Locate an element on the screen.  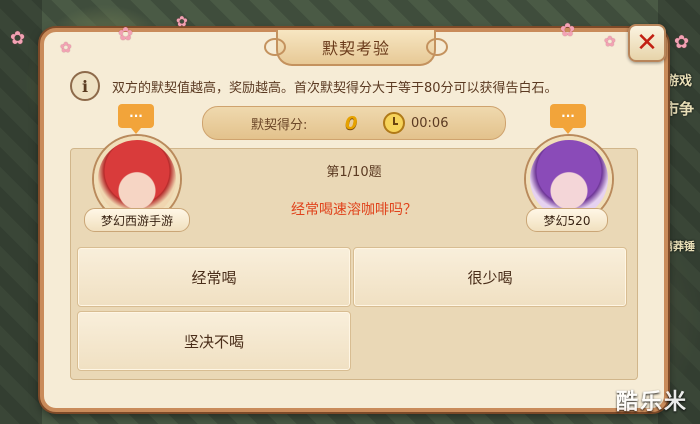
player-left-name: 梦幻西游手游 is located at coordinates (137, 220).